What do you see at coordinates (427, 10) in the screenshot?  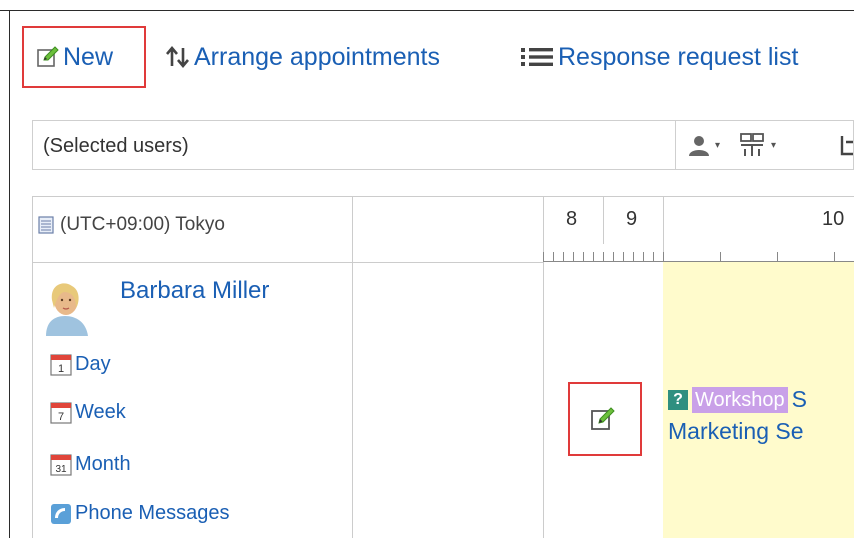 I see `frame-top-border` at bounding box center [427, 10].